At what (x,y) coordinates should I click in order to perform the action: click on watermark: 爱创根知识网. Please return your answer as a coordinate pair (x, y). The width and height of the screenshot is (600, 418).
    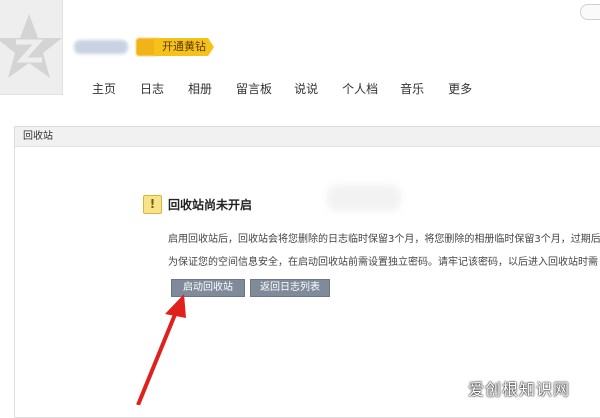
    Looking at the image, I should click on (519, 389).